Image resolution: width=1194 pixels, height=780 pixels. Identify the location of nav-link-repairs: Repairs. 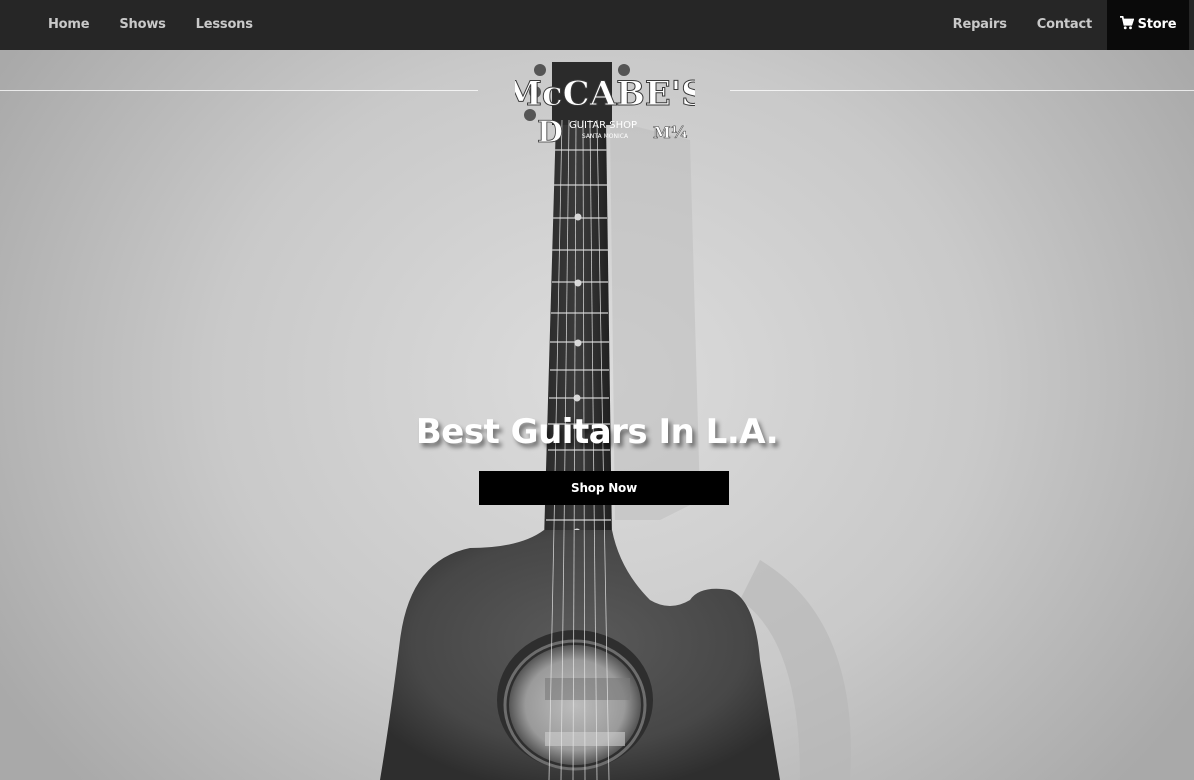
(980, 25).